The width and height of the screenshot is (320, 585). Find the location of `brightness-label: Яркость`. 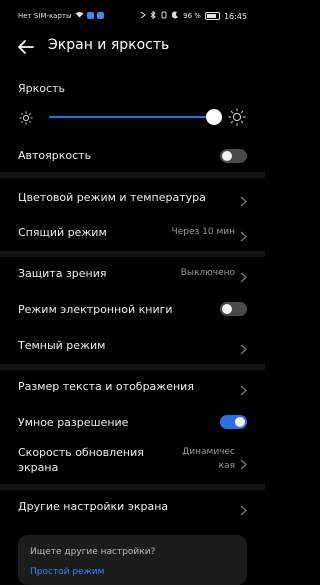

brightness-label: Яркость is located at coordinates (41, 88).